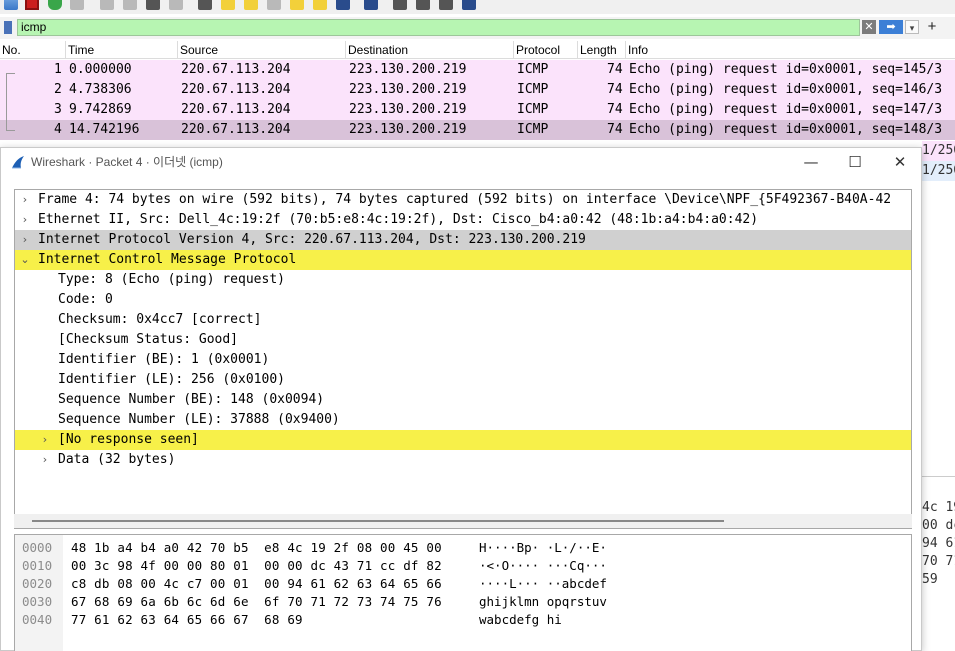 The image size is (955, 651). I want to click on hex-offset: 0040, so click(37, 619).